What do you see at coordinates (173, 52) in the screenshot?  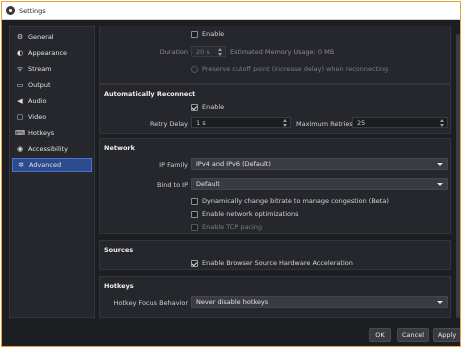 I see `duration-label: Duration` at bounding box center [173, 52].